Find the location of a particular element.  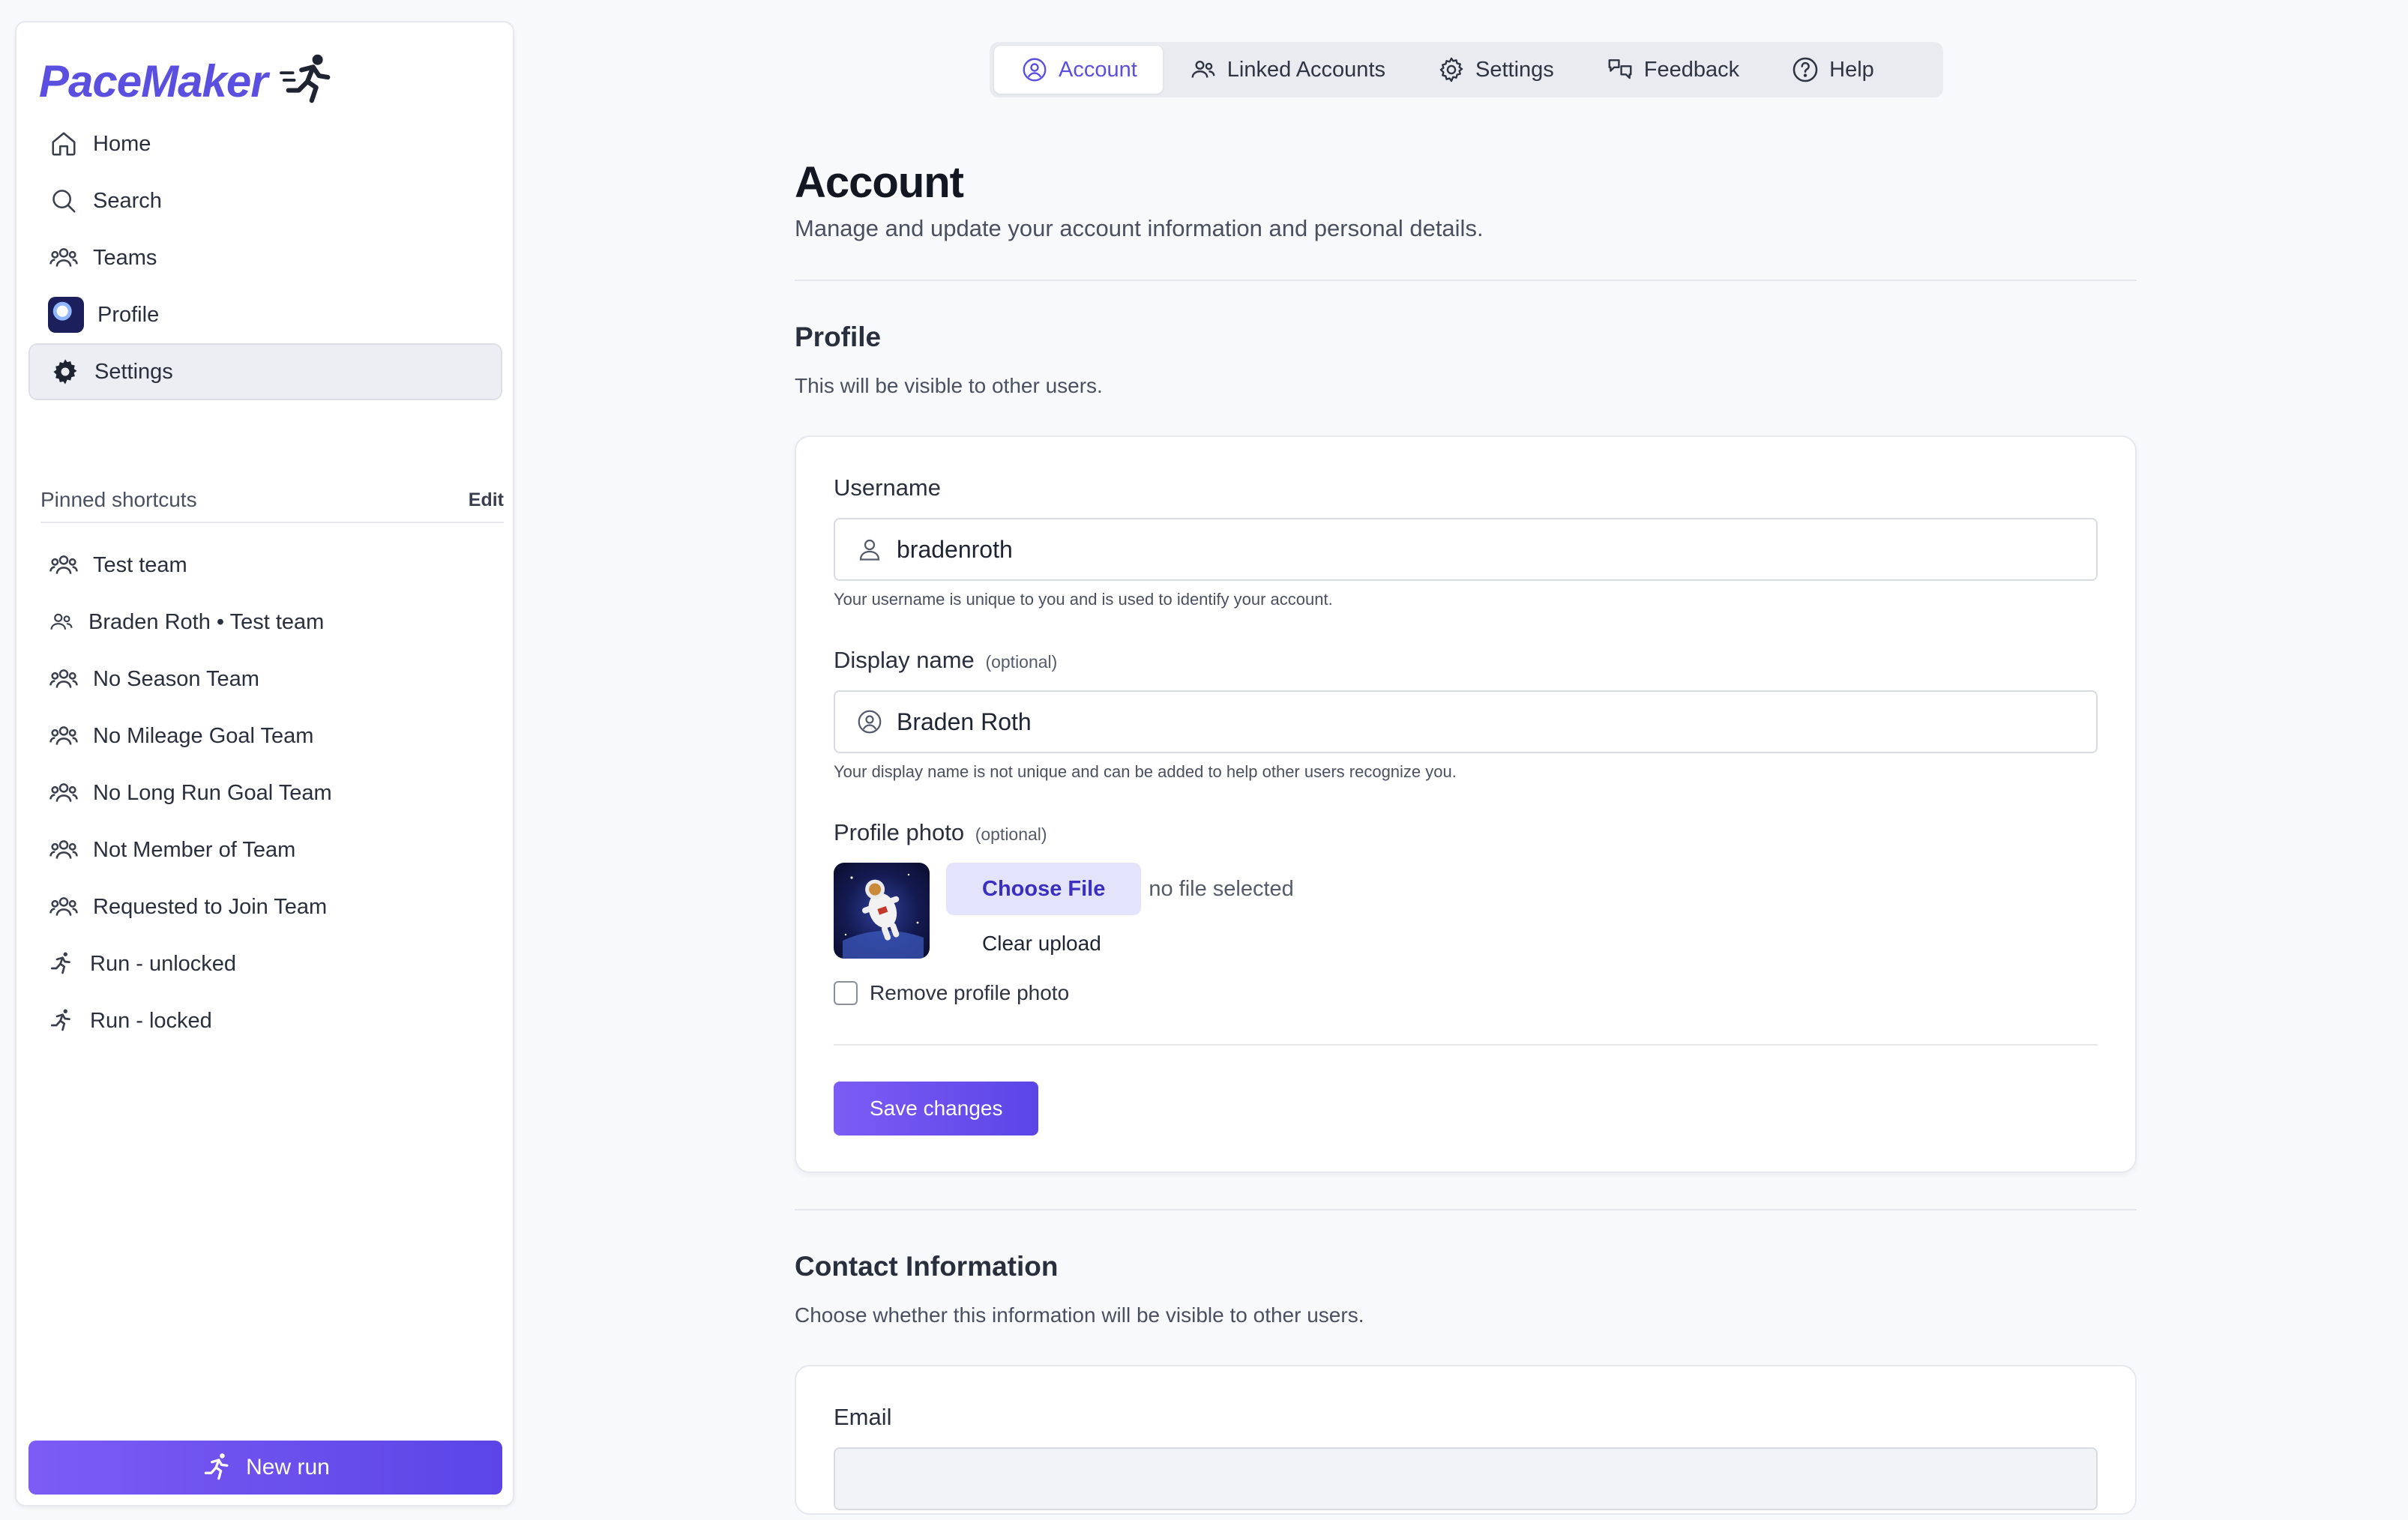

pinned-shortcuts-header: Pinned shortcuts Edit is located at coordinates (272, 501).